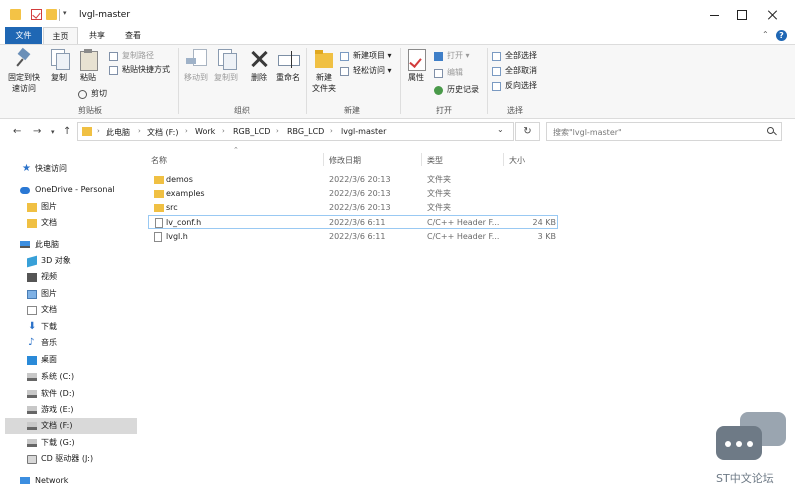 This screenshot has height=495, width=795. What do you see at coordinates (71, 394) in the screenshot?
I see `nav-item-drive-d: 软件 (D:)` at bounding box center [71, 394].